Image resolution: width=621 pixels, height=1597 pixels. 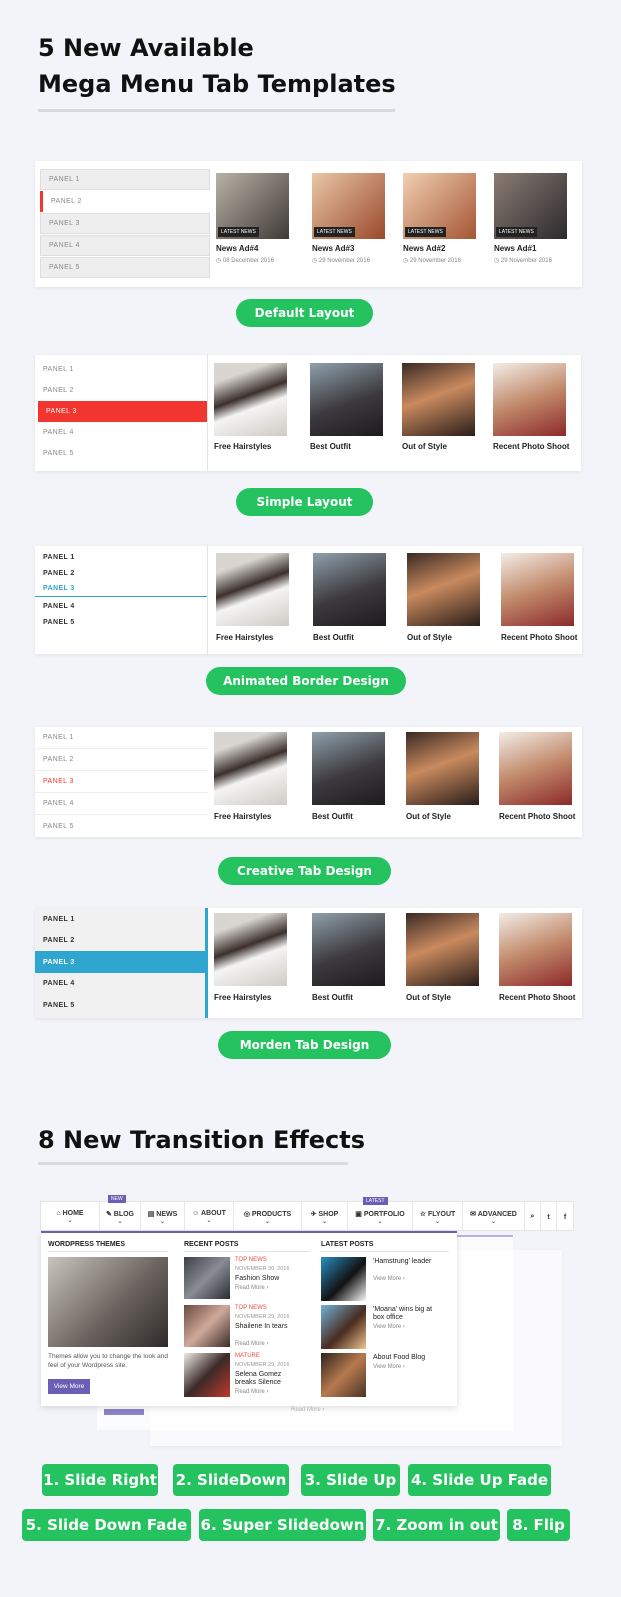 I want to click on nav-about: ☺ ABOUT ⌄, so click(x=209, y=1217).